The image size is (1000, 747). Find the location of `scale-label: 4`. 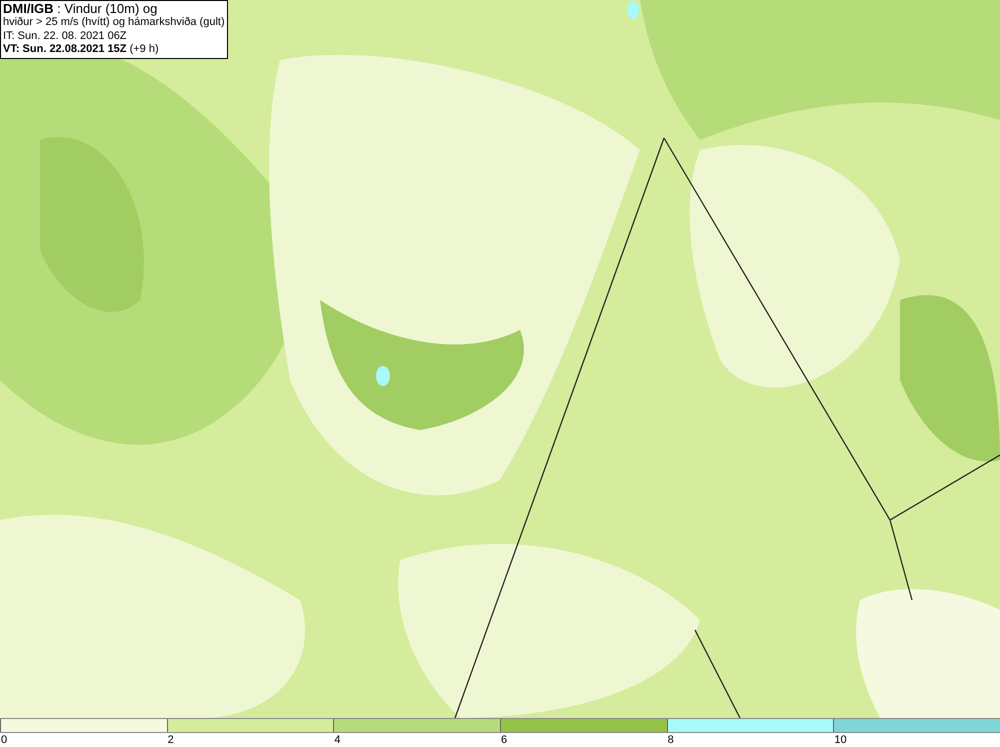

scale-label: 4 is located at coordinates (337, 740).